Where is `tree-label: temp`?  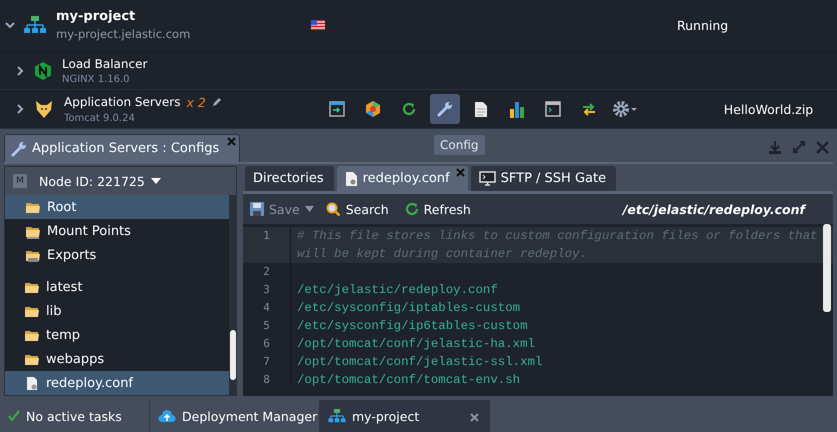
tree-label: temp is located at coordinates (63, 335).